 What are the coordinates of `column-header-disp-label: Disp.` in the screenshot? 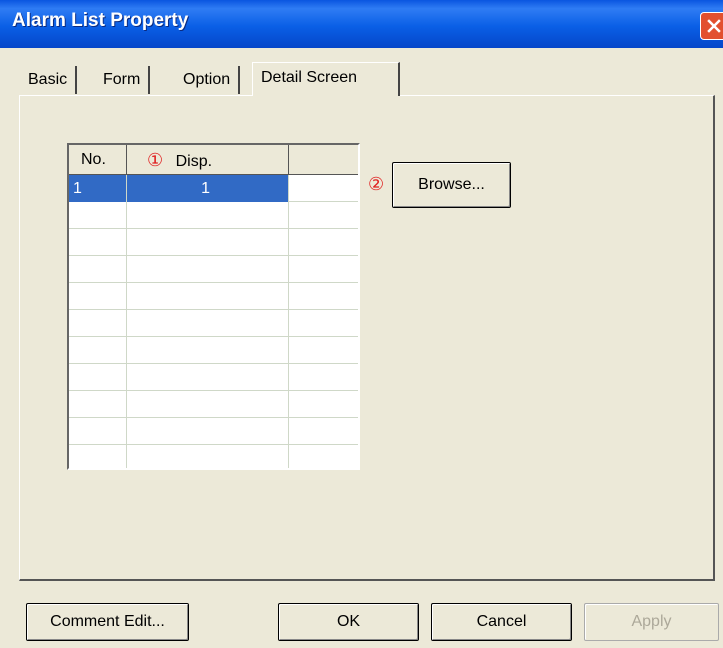 It's located at (194, 161).